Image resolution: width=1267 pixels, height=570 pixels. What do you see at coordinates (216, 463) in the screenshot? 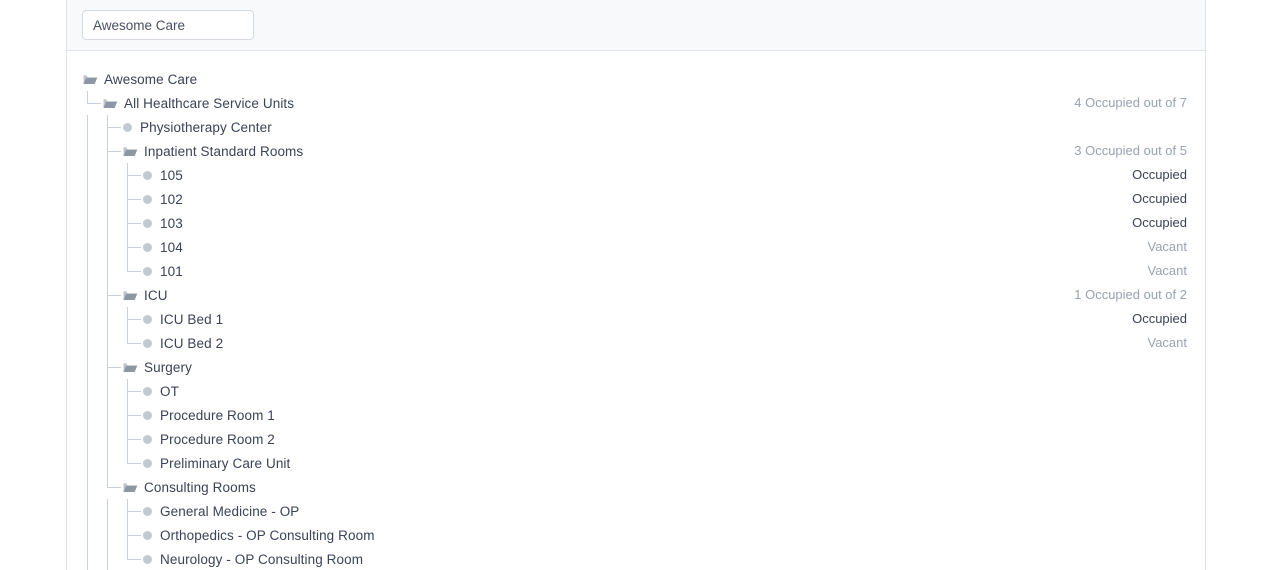
I see `tree-node: Preliminary Care Unit` at bounding box center [216, 463].